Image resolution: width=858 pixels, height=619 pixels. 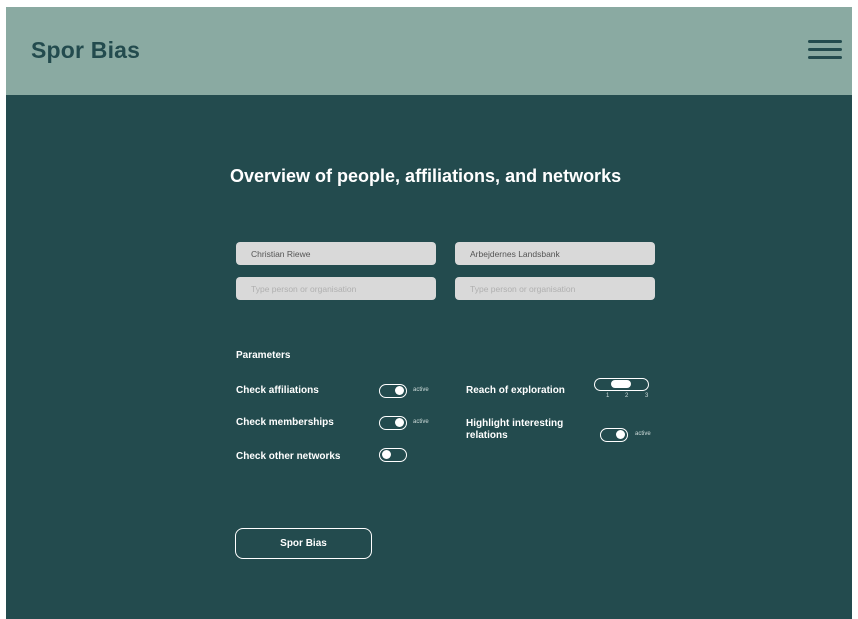 I want to click on hamburger-menu-icon, so click(x=825, y=51).